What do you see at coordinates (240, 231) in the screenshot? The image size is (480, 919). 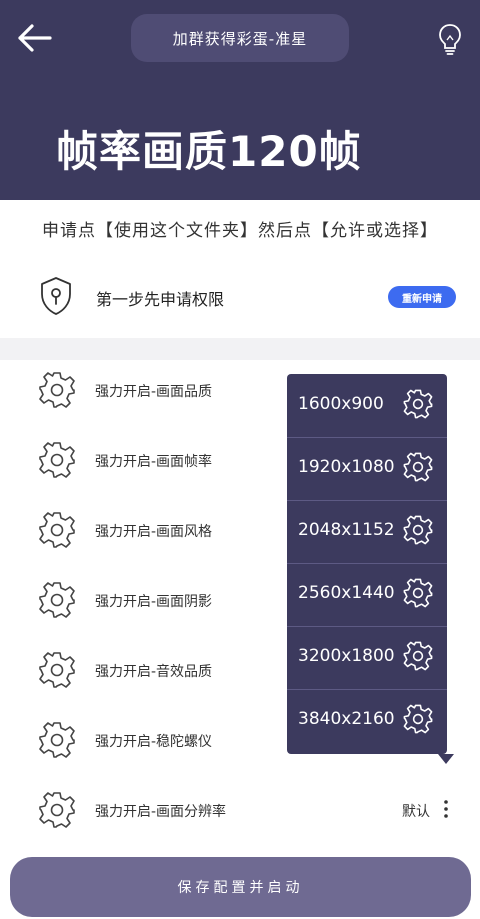 I see `instruction-text: 申请点【使用这个文件夹】然后点【允许或选择】` at bounding box center [240, 231].